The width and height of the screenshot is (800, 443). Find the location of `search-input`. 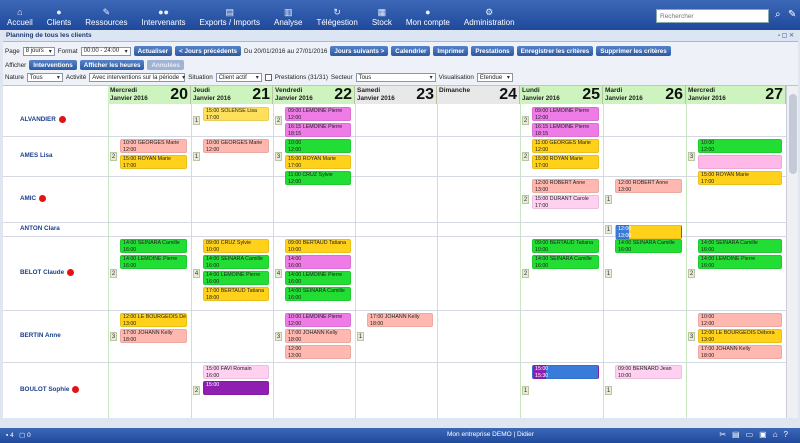

search-input is located at coordinates (712, 16).